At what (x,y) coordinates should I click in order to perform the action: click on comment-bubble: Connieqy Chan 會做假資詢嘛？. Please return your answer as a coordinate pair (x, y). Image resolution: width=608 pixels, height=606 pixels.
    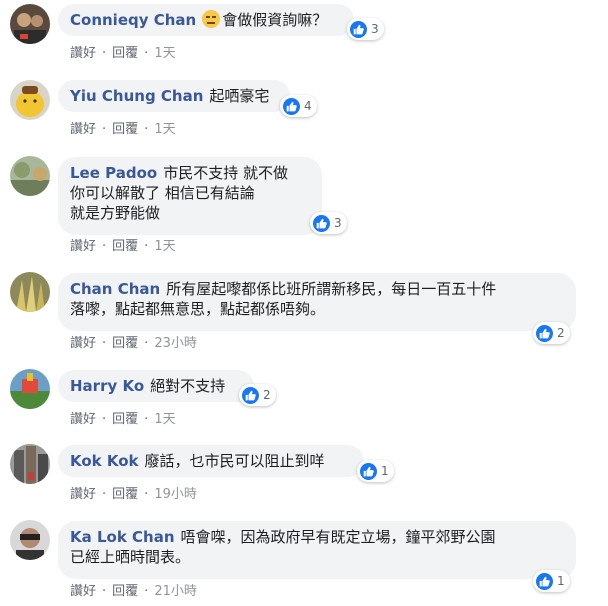
    Looking at the image, I should click on (206, 20).